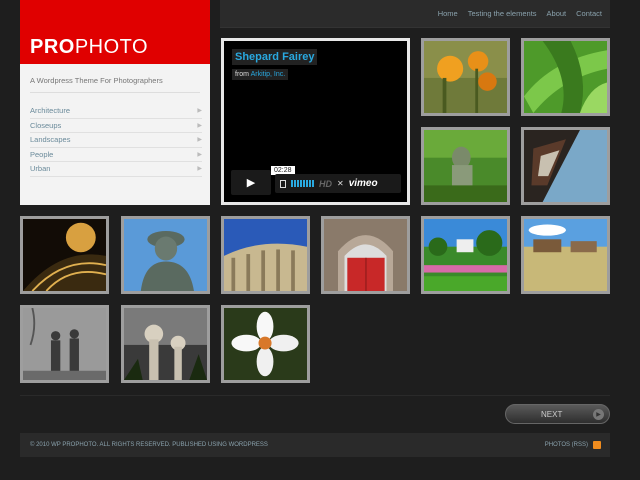 The height and width of the screenshot is (480, 640). Describe the element at coordinates (111, 47) in the screenshot. I see `logo-rest: PHOTO` at that location.